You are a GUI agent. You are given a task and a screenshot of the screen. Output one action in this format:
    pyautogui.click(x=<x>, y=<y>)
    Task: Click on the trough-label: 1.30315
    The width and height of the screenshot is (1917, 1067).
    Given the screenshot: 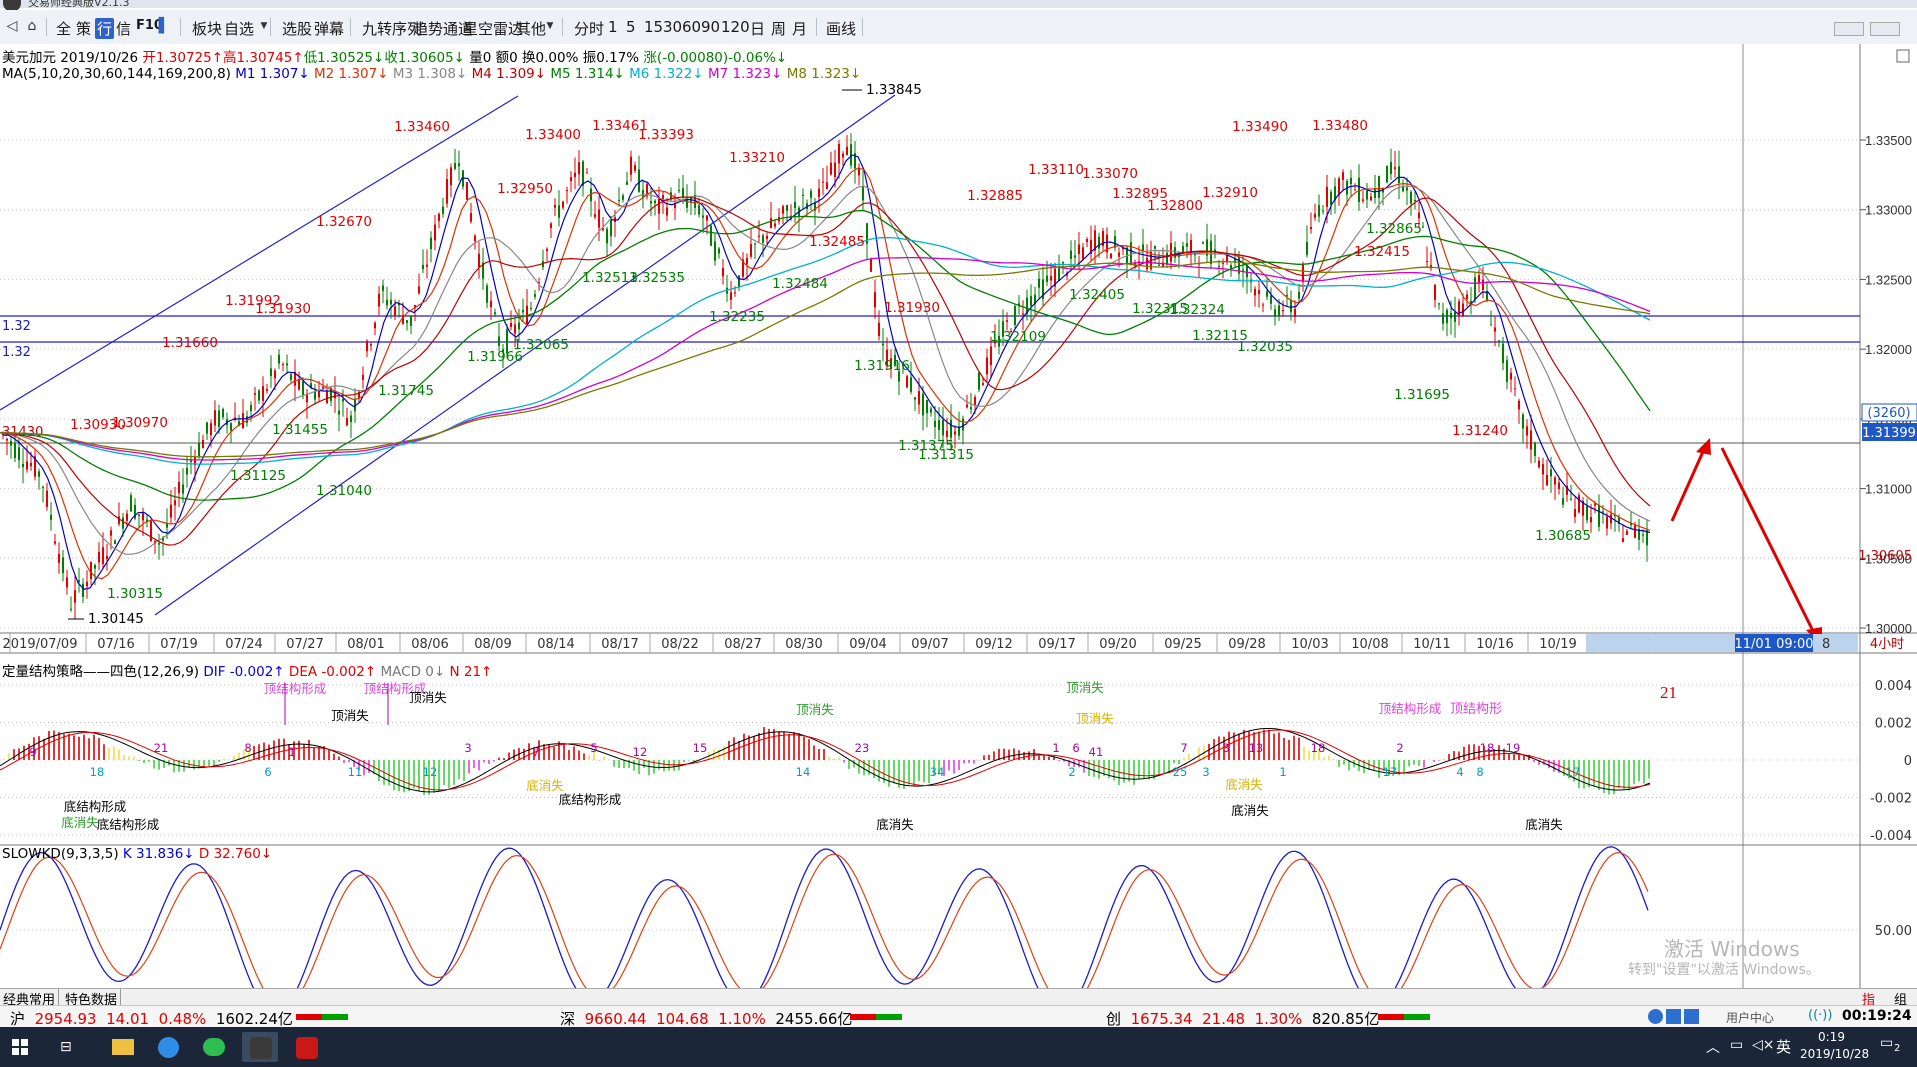 What is the action you would take?
    pyautogui.click(x=135, y=594)
    